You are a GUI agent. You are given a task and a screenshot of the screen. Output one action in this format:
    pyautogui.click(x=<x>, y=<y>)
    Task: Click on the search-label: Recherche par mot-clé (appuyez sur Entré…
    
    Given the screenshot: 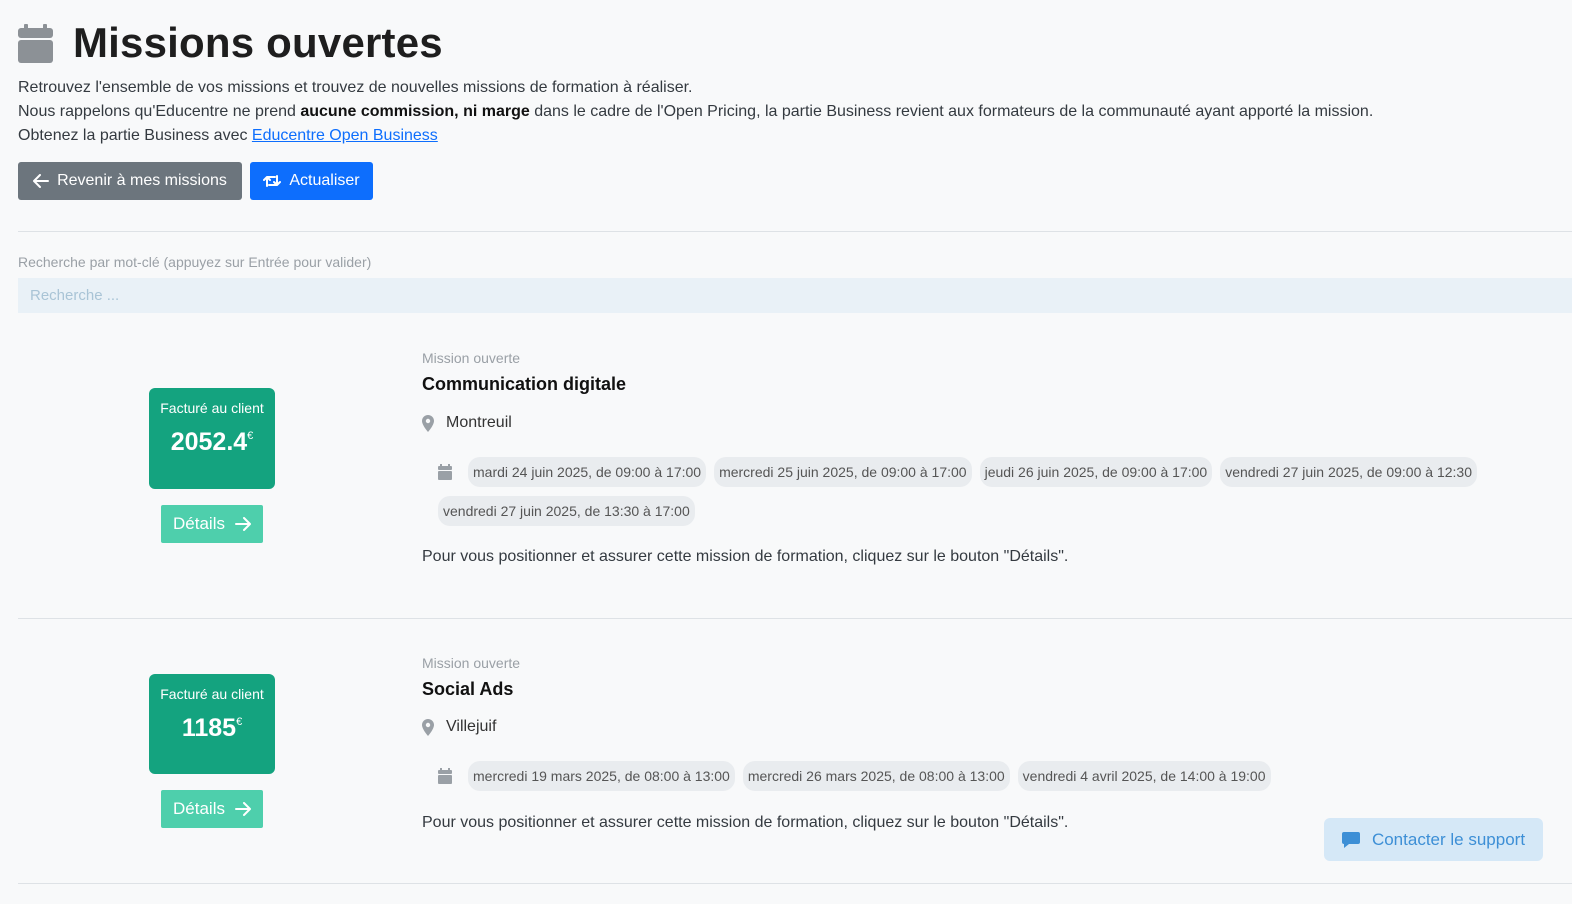 What is the action you would take?
    pyautogui.click(x=195, y=262)
    